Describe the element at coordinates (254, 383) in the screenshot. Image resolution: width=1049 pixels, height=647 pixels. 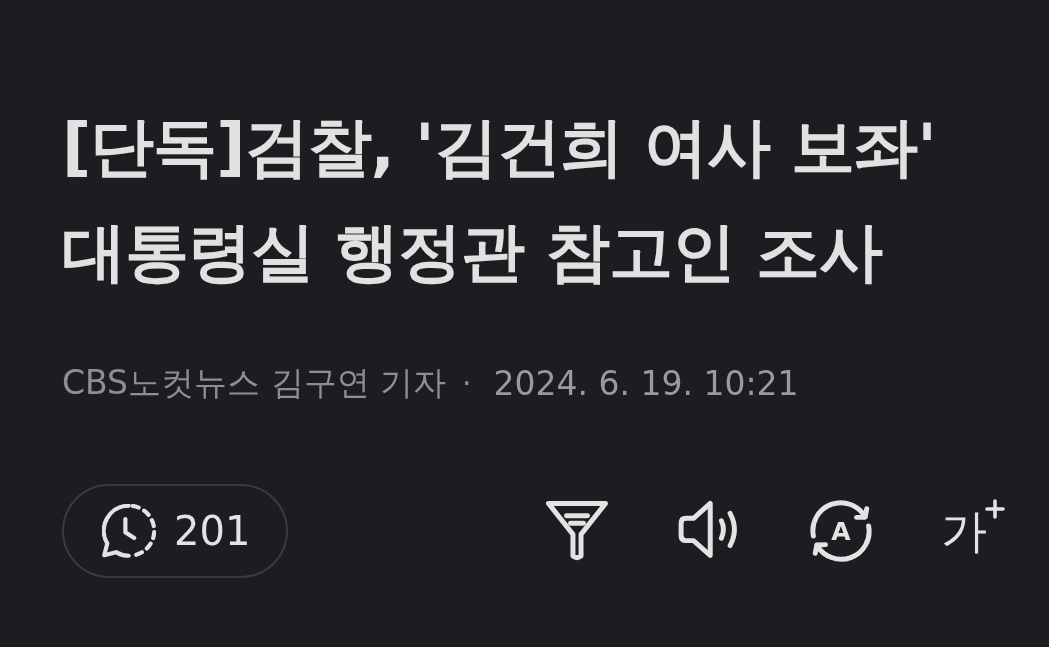
I see `article-byline: CBS노컷뉴스 김구연 기자` at that location.